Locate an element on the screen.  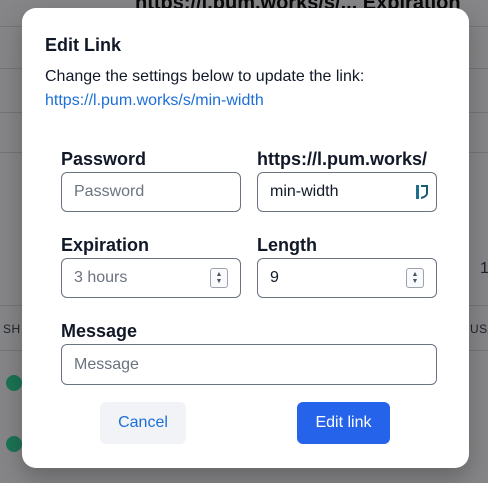
password-field-wrapper is located at coordinates (151, 192).